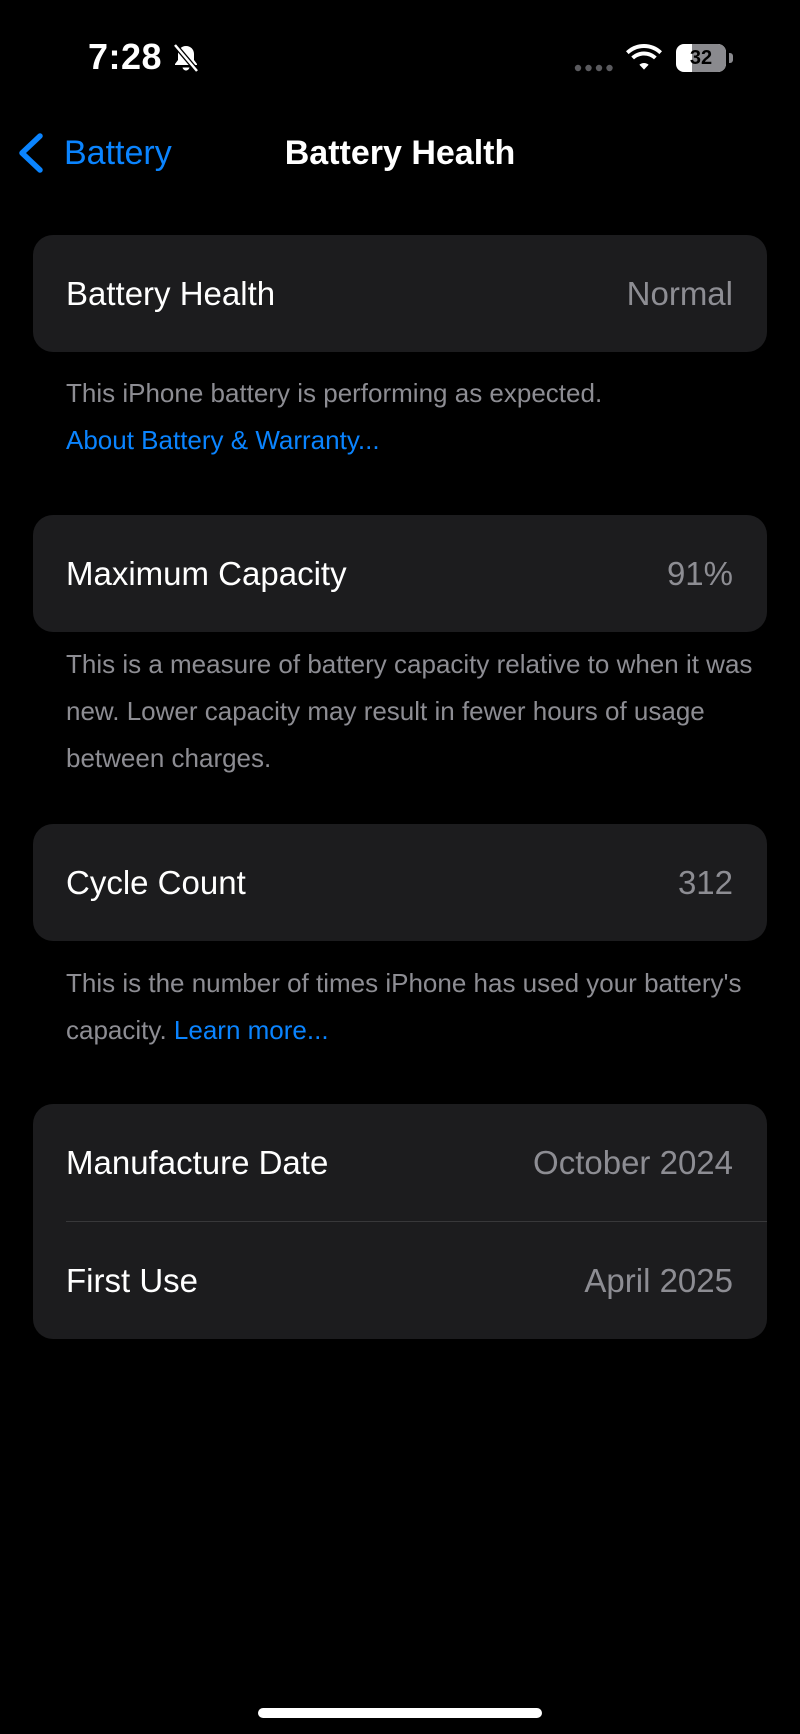 The image size is (800, 1734). I want to click on navigation-bar: Battery Battery Health, so click(400, 153).